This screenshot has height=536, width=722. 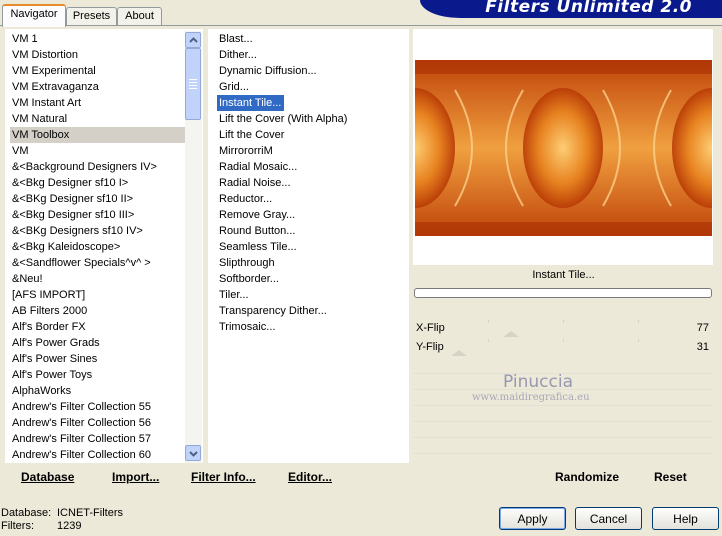 I want to click on category-item: Andrew's Filter Collection 57, so click(x=99, y=439).